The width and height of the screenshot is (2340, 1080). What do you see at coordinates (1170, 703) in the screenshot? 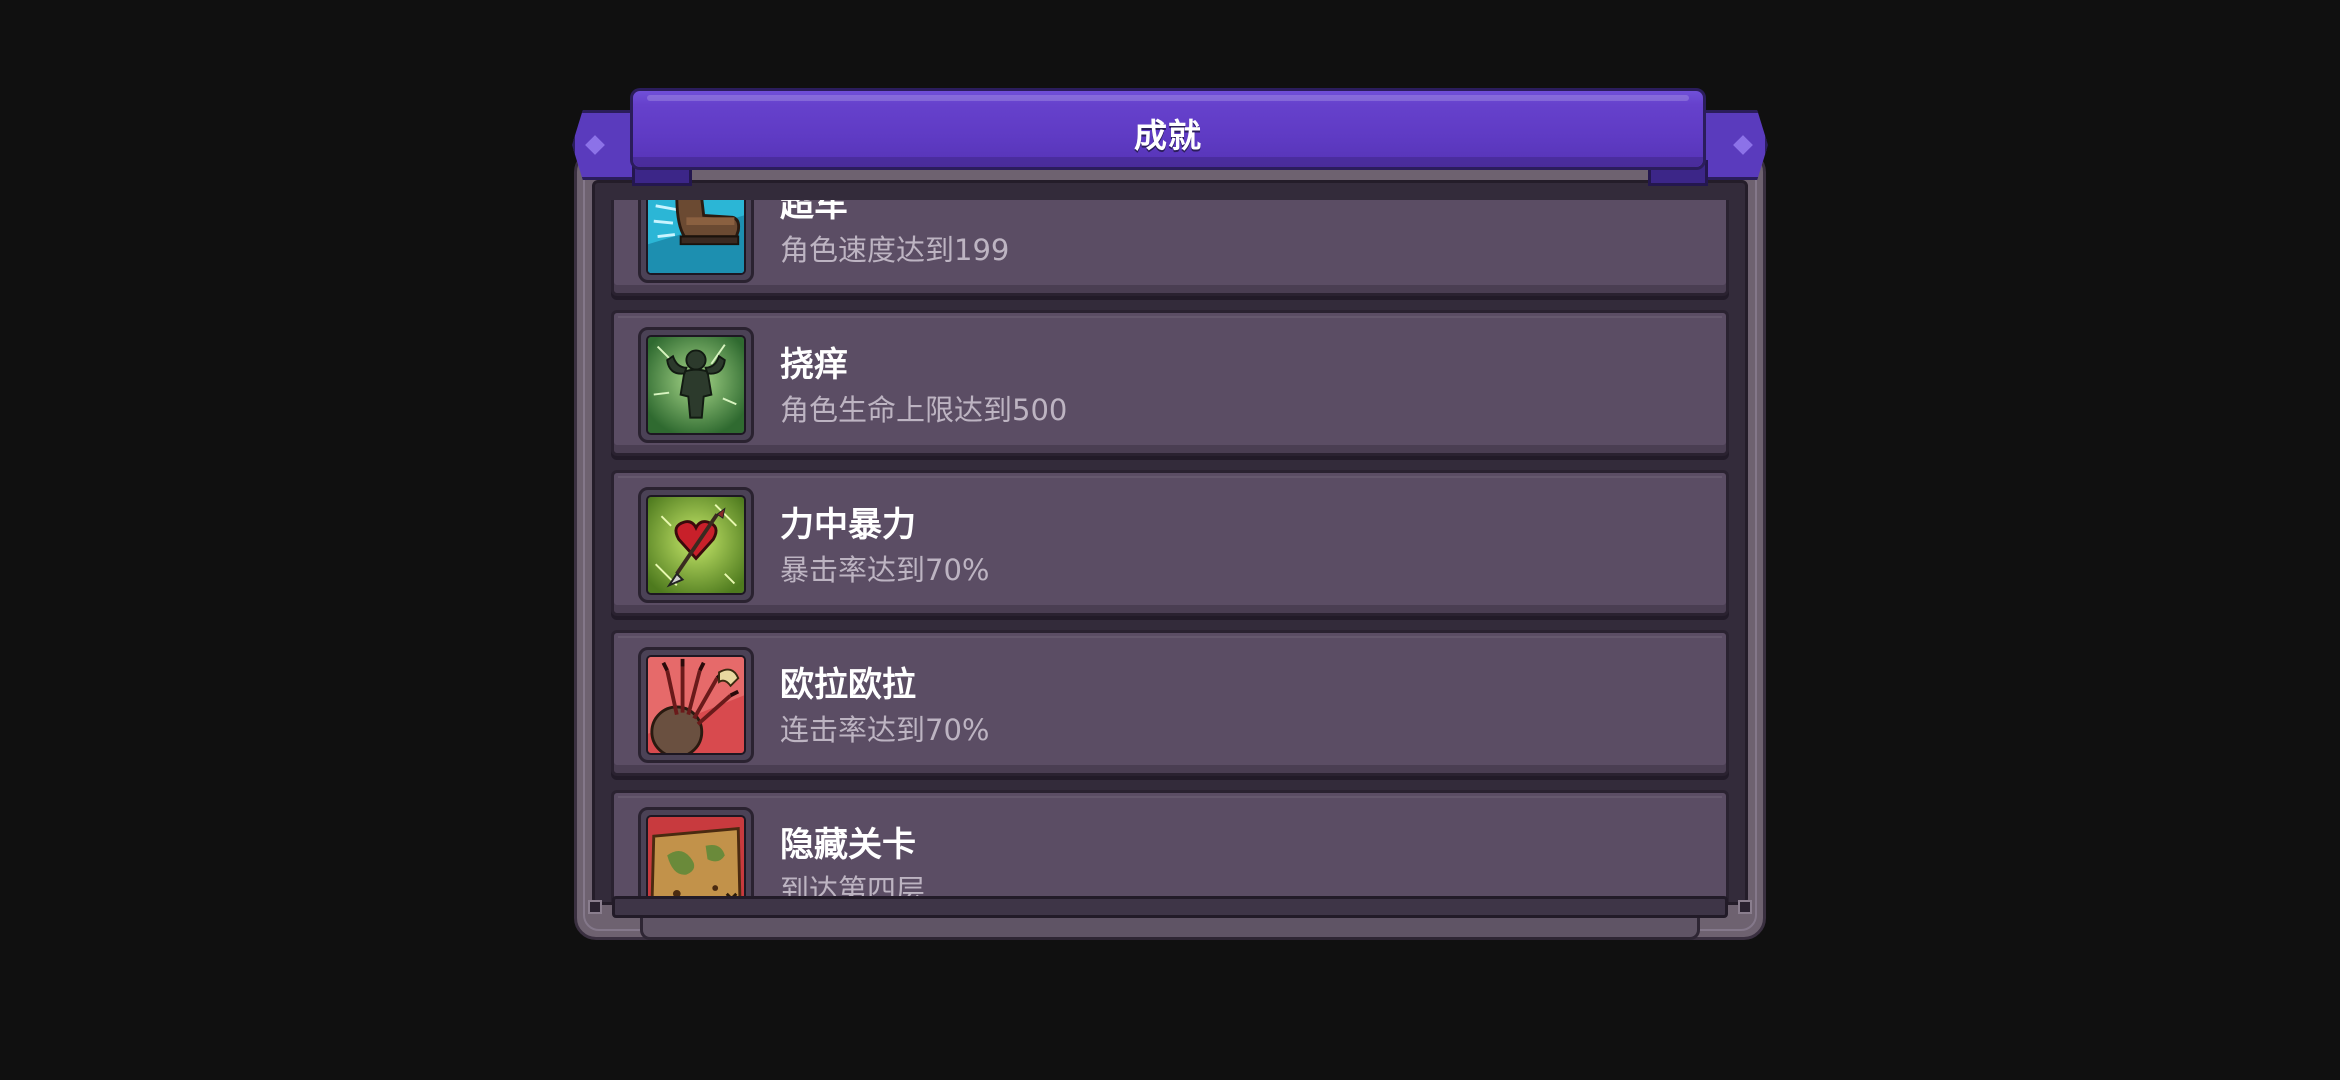
I see `achievement-item: 欧拉欧拉 连击率达到70%` at bounding box center [1170, 703].